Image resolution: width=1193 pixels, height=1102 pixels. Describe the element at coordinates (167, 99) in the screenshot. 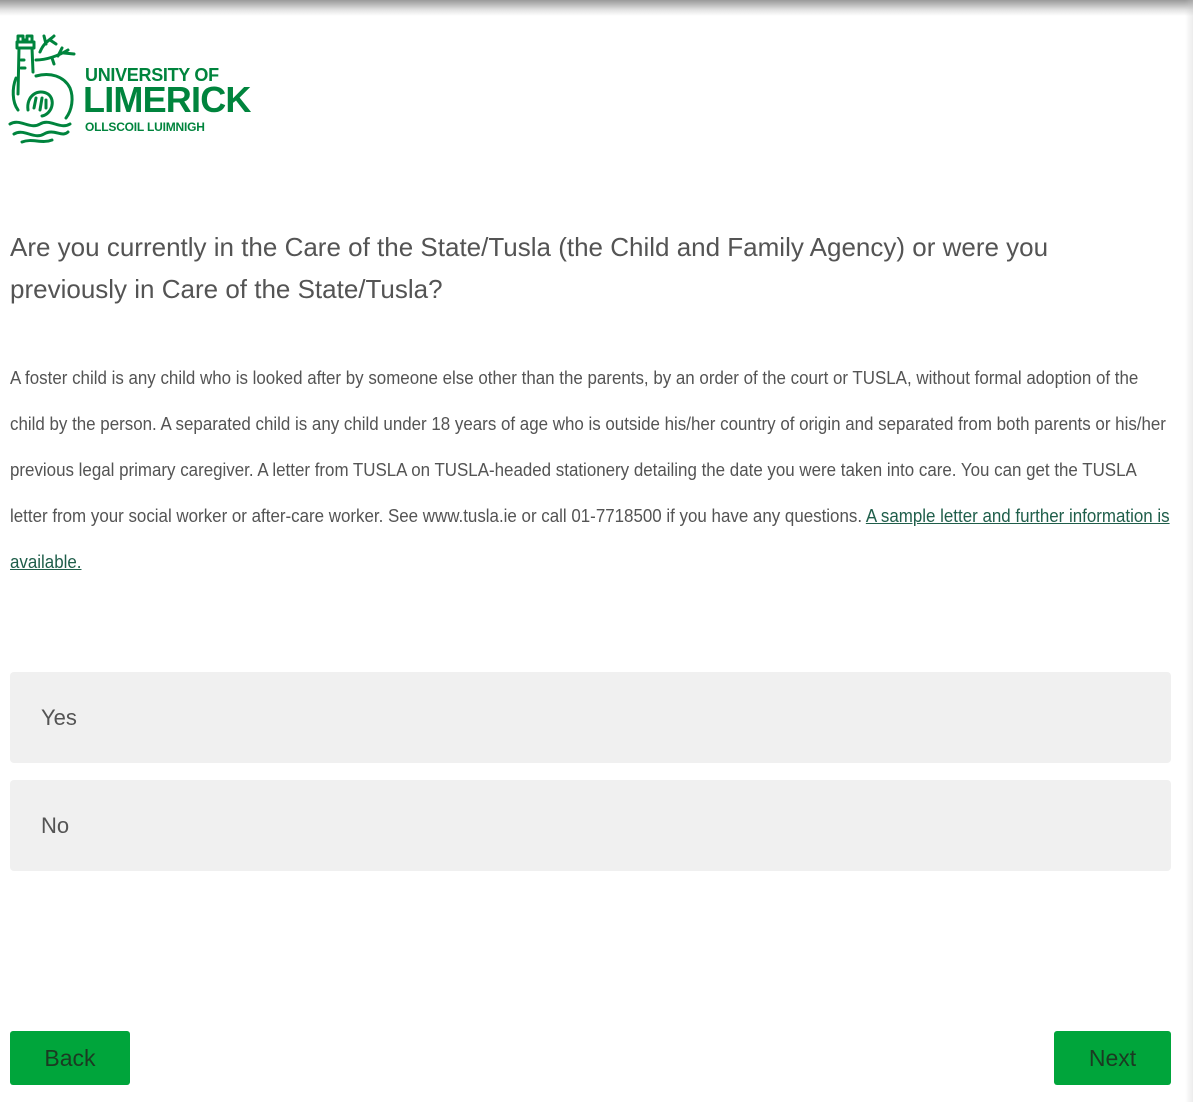

I see `logo-text-limerick: LIMERICK` at that location.